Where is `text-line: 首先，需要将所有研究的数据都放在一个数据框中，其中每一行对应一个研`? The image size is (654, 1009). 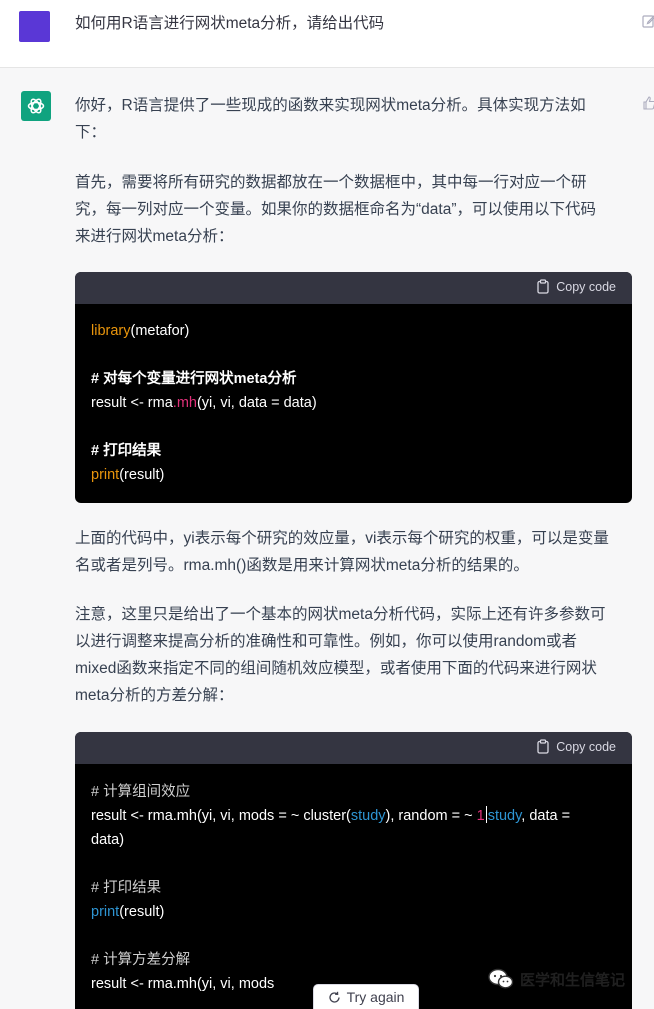 text-line: 首先，需要将所有研究的数据都放在一个数据框中，其中每一行对应一个研 is located at coordinates (331, 182).